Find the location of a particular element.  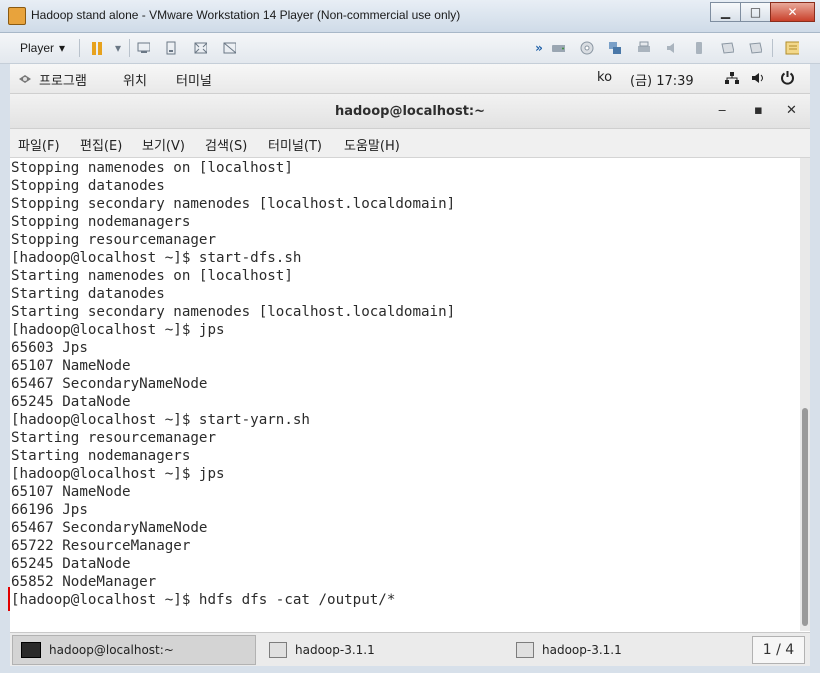

vm-frame-left is located at coordinates (5, 368).